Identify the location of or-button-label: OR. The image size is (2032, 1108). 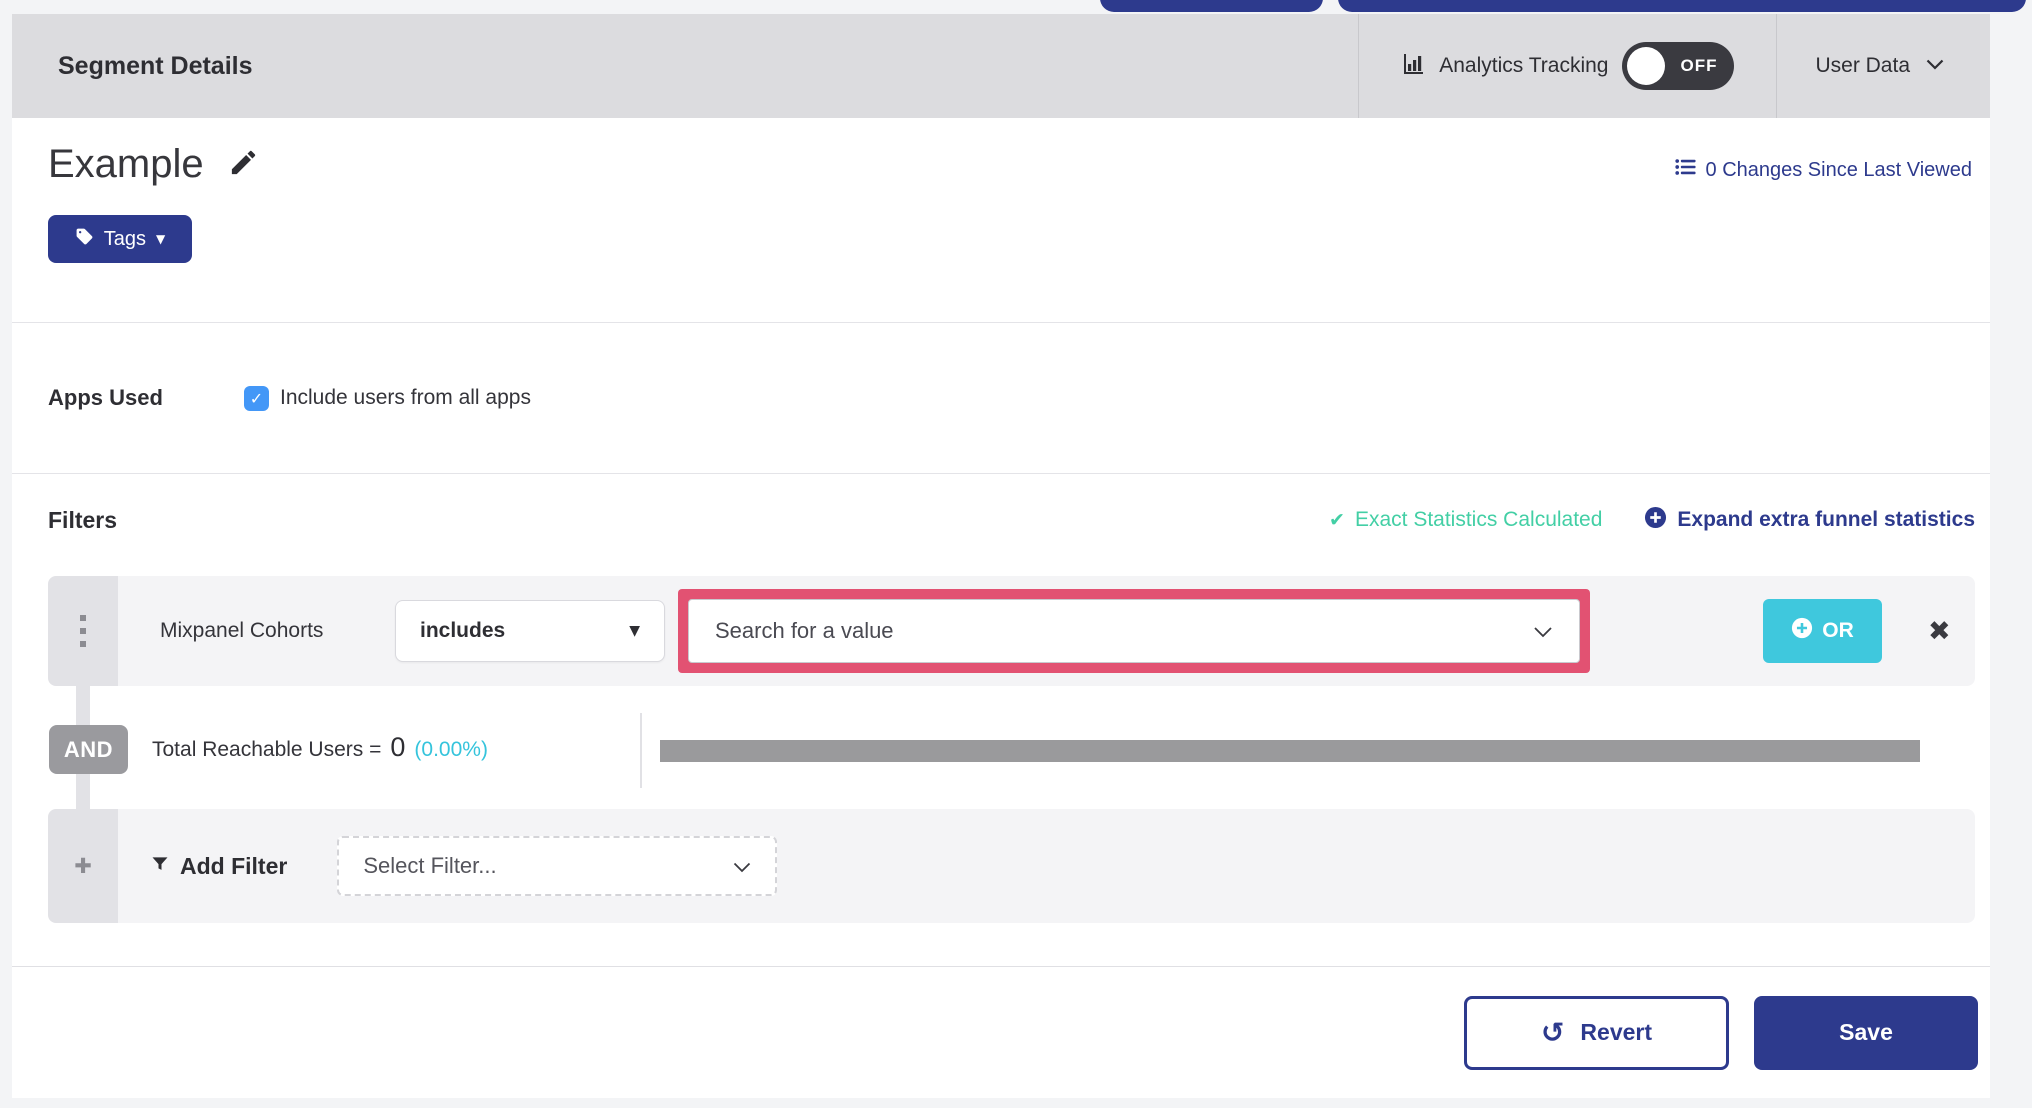
(1838, 630).